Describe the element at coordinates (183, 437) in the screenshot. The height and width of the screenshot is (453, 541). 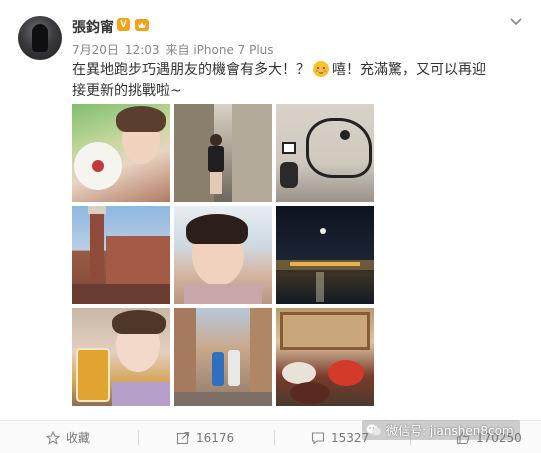
I see `share-icon` at that location.